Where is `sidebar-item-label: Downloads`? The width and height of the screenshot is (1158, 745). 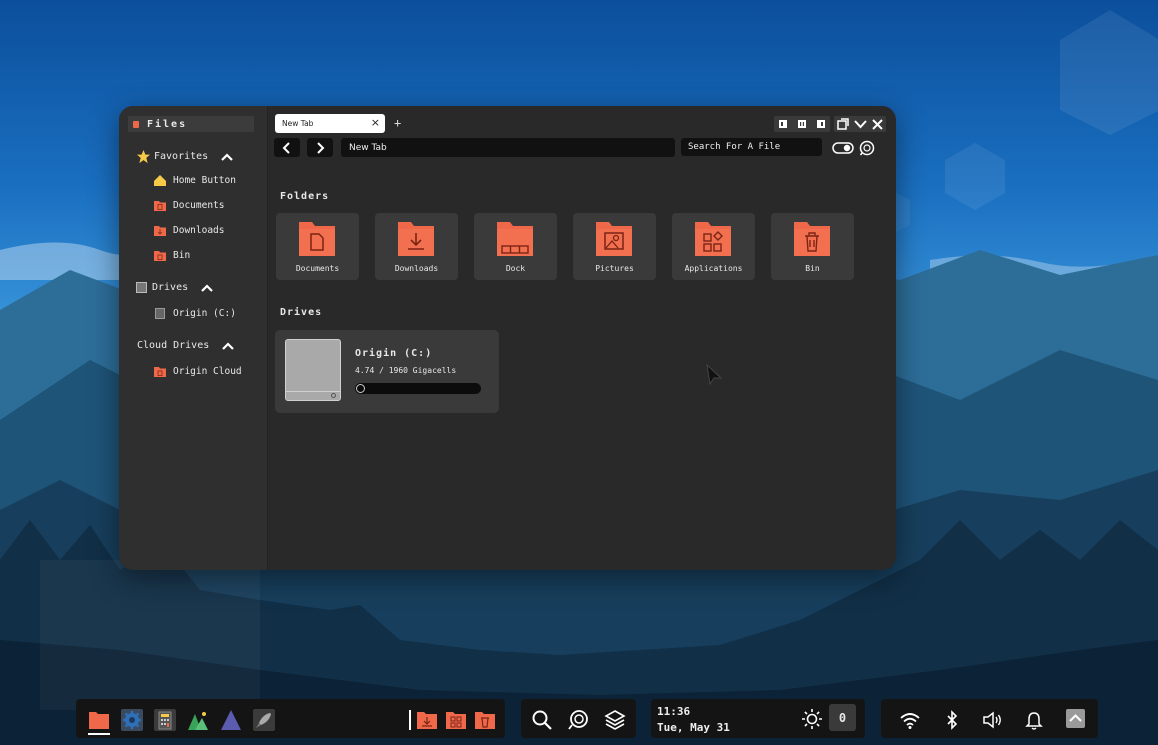
sidebar-item-label: Downloads is located at coordinates (199, 230).